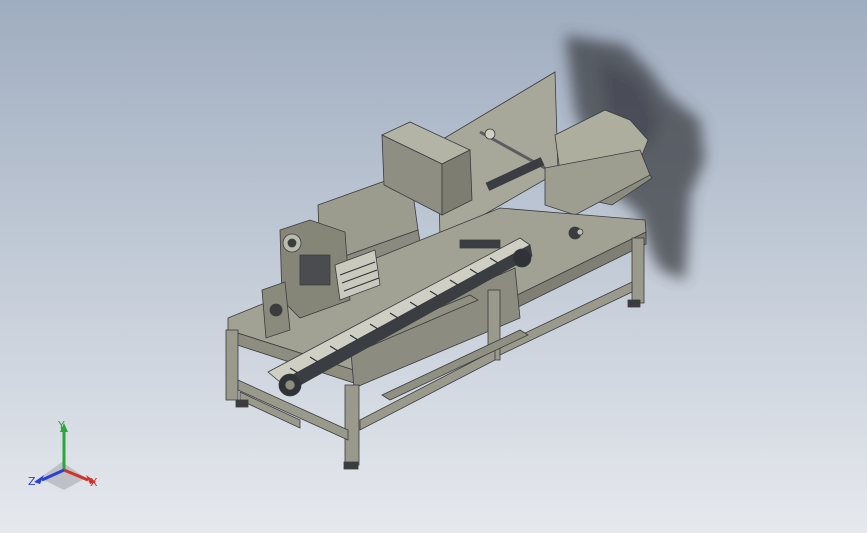 Image resolution: width=867 pixels, height=533 pixels. I want to click on triad-y-label: Y, so click(61, 425).